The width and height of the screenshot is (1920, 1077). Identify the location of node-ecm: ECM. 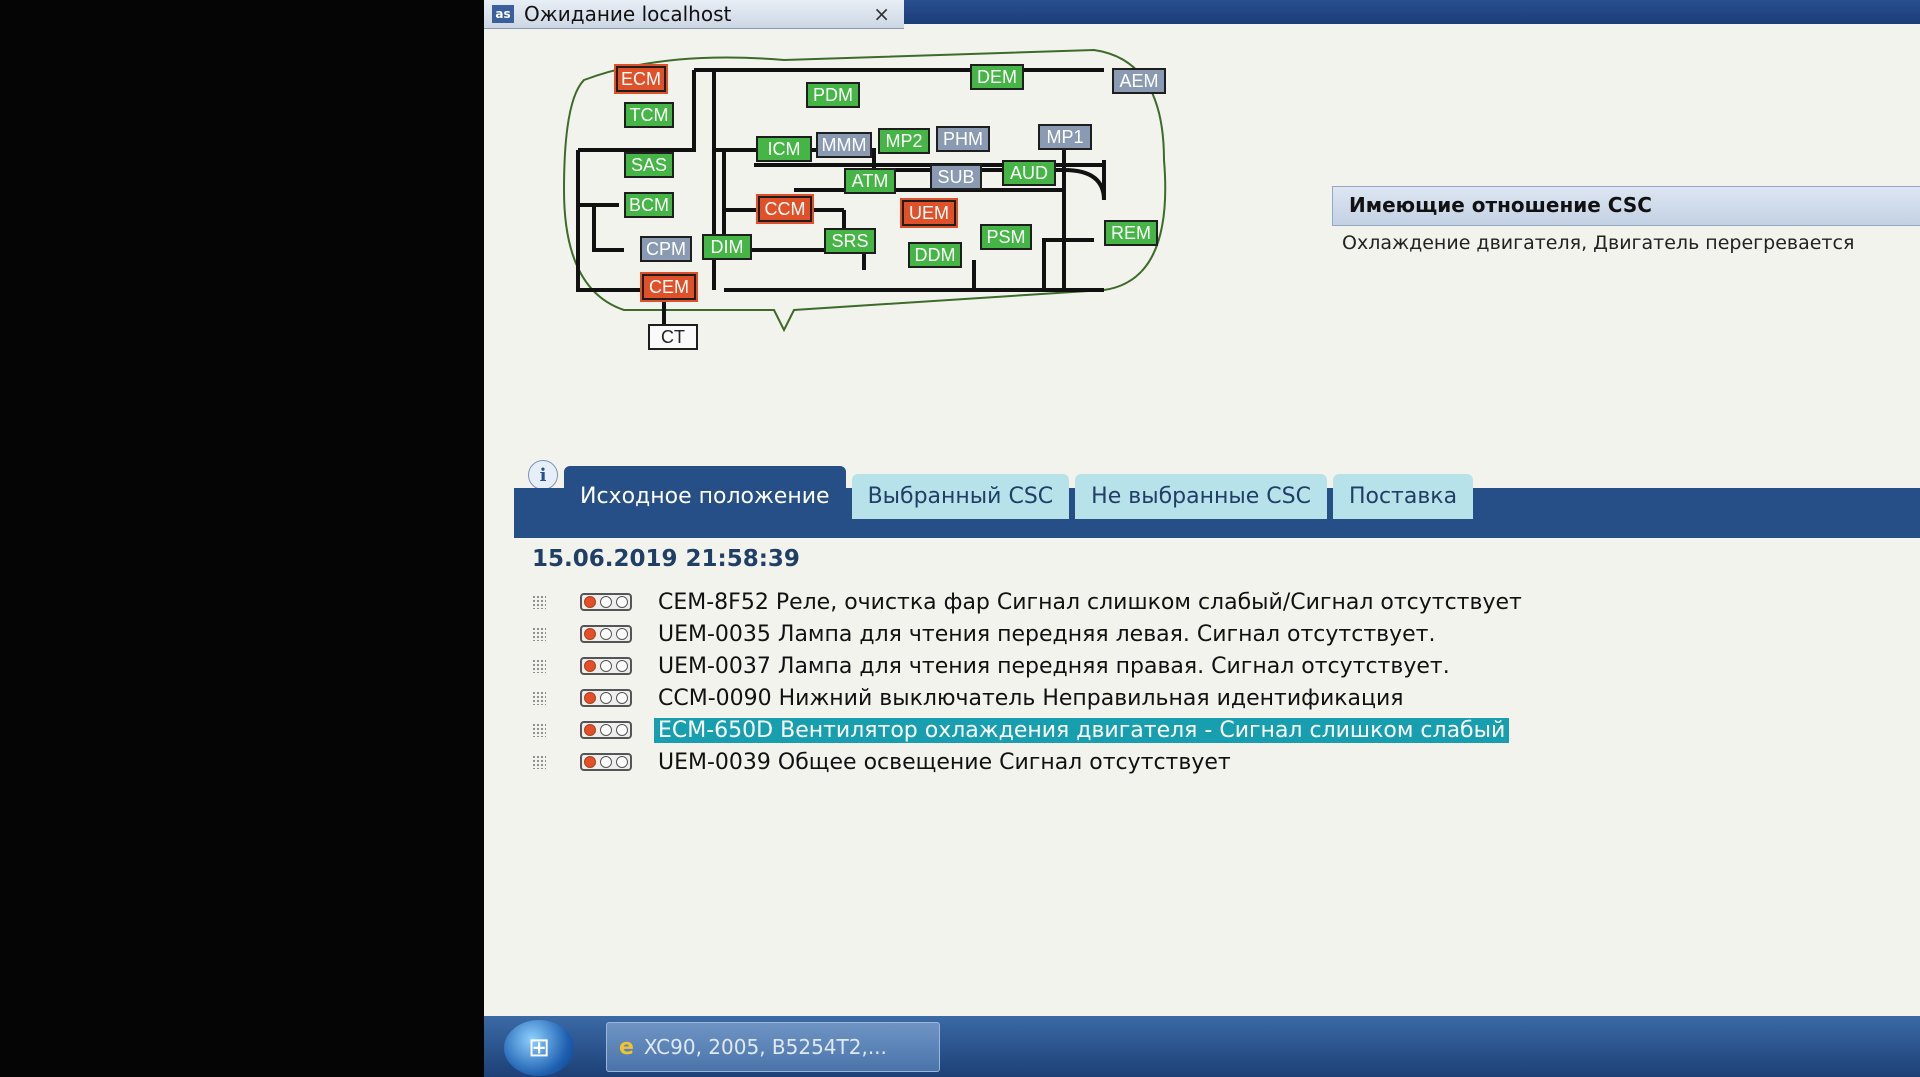
(641, 79).